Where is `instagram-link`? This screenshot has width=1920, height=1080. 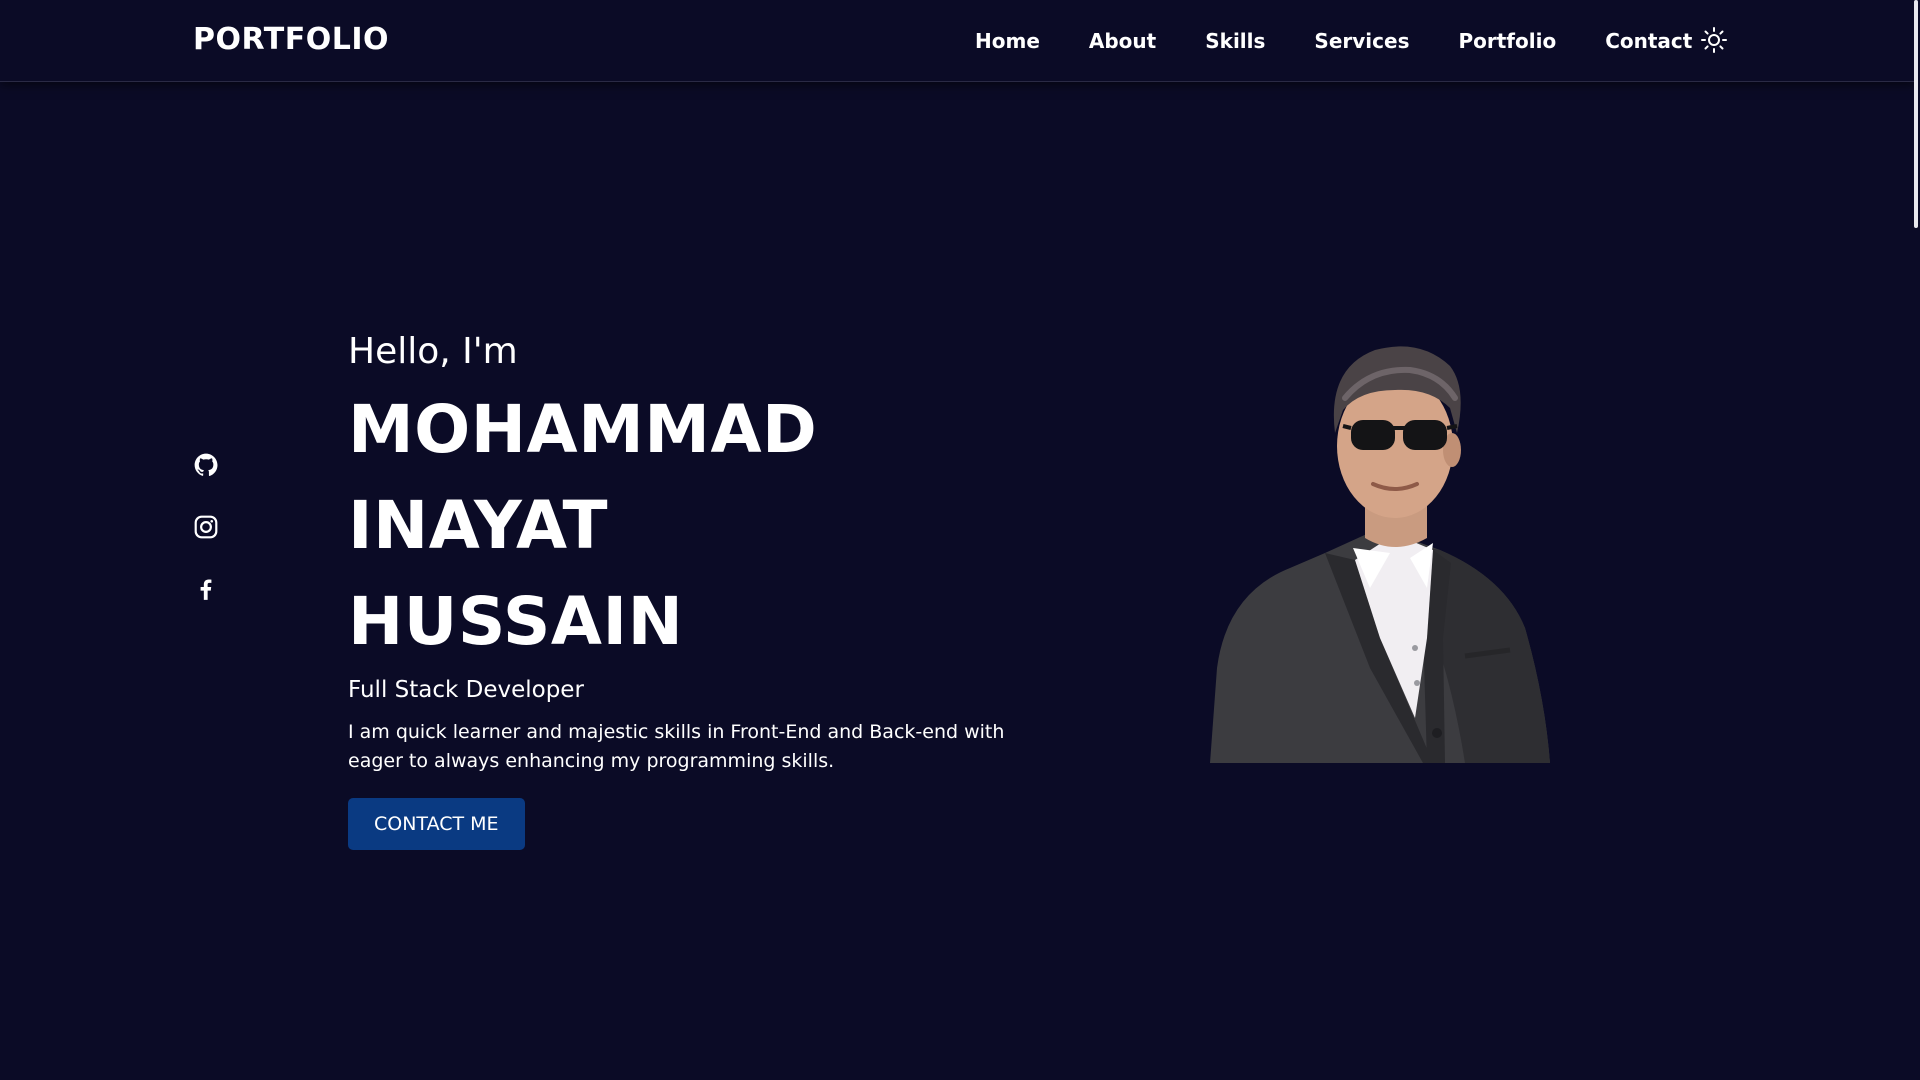
instagram-link is located at coordinates (206, 527).